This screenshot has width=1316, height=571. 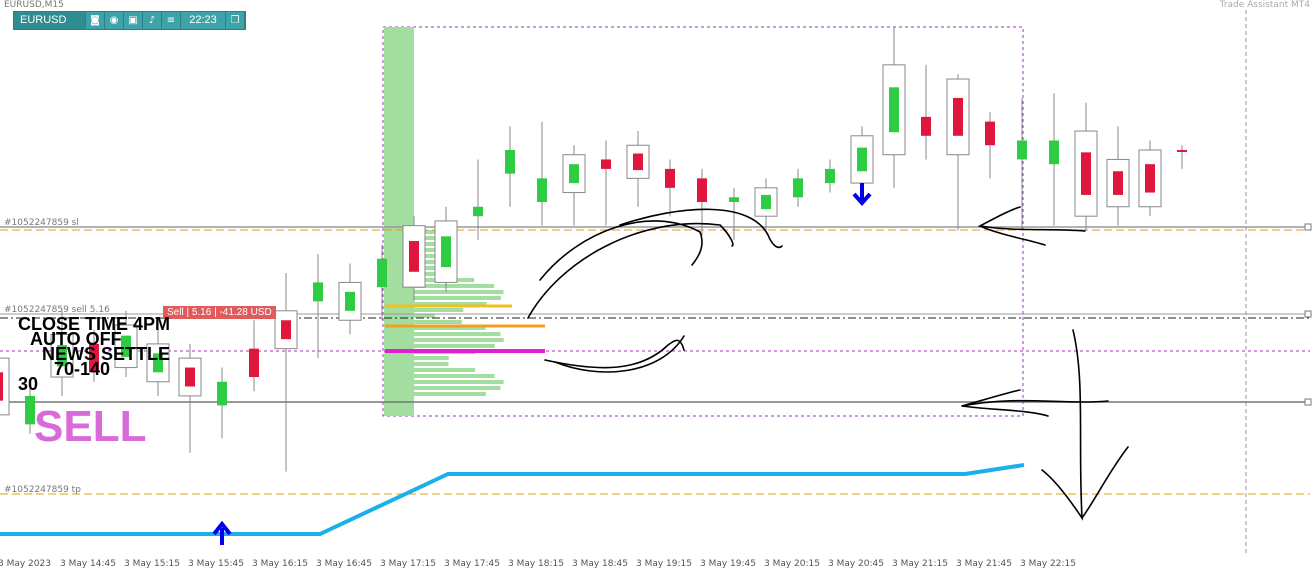 What do you see at coordinates (862, 195) in the screenshot?
I see `sell-arrow-icon` at bounding box center [862, 195].